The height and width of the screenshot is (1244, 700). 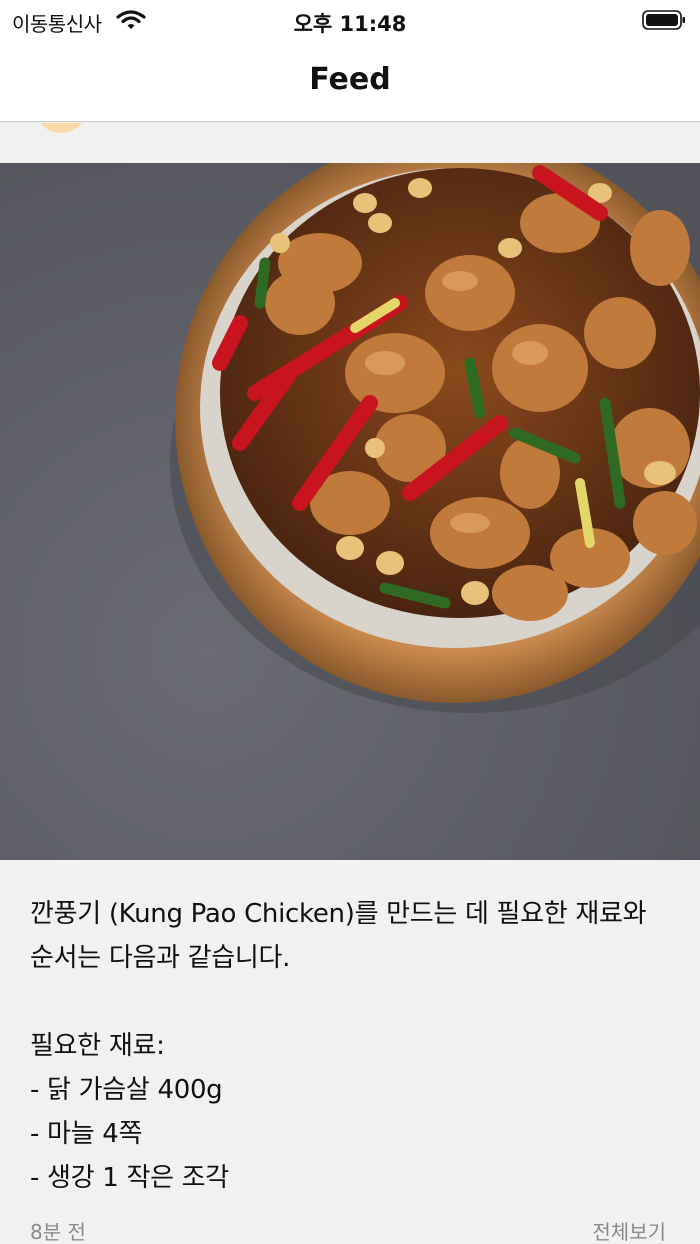 I want to click on battery-icon, so click(x=664, y=20).